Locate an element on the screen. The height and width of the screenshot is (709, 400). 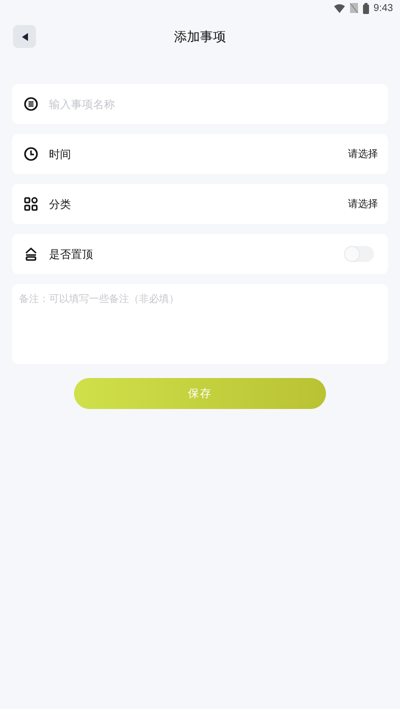
list-icon is located at coordinates (31, 104).